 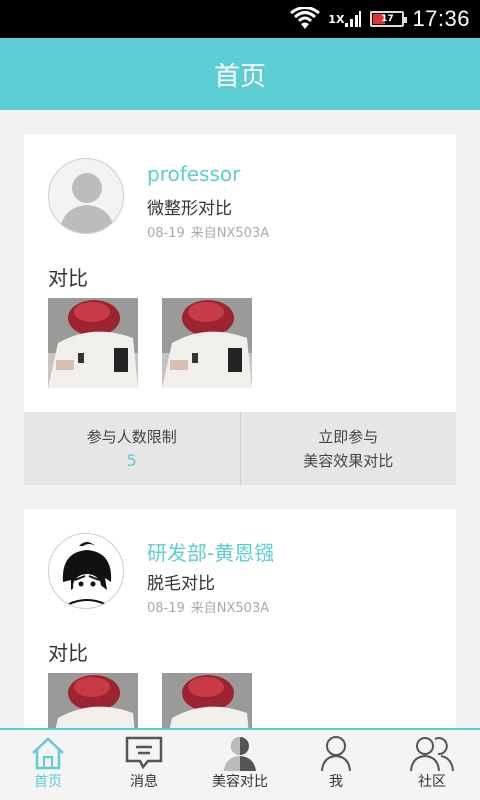 I want to click on nav-item-community: 社区, so click(x=432, y=765).